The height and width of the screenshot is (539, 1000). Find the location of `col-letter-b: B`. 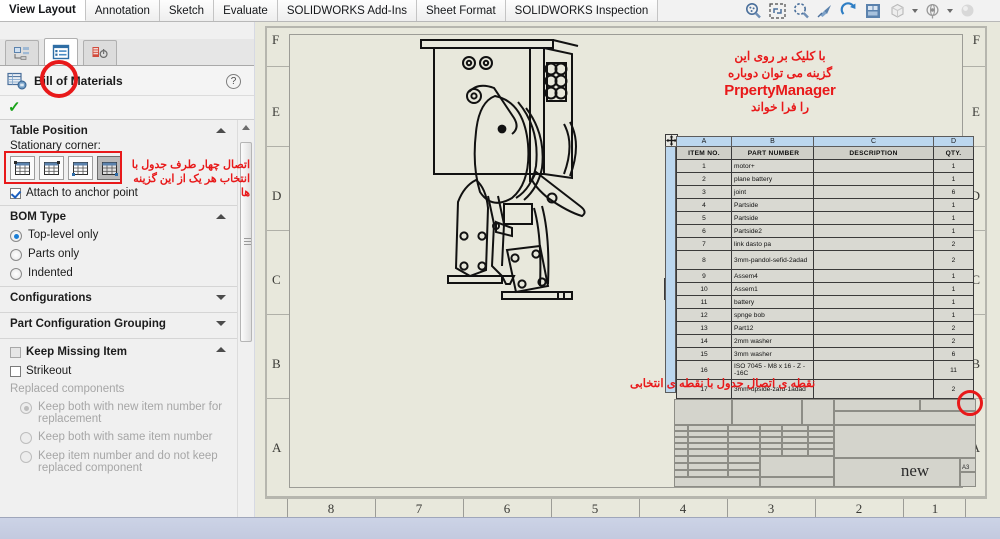

col-letter-b: B is located at coordinates (772, 141).